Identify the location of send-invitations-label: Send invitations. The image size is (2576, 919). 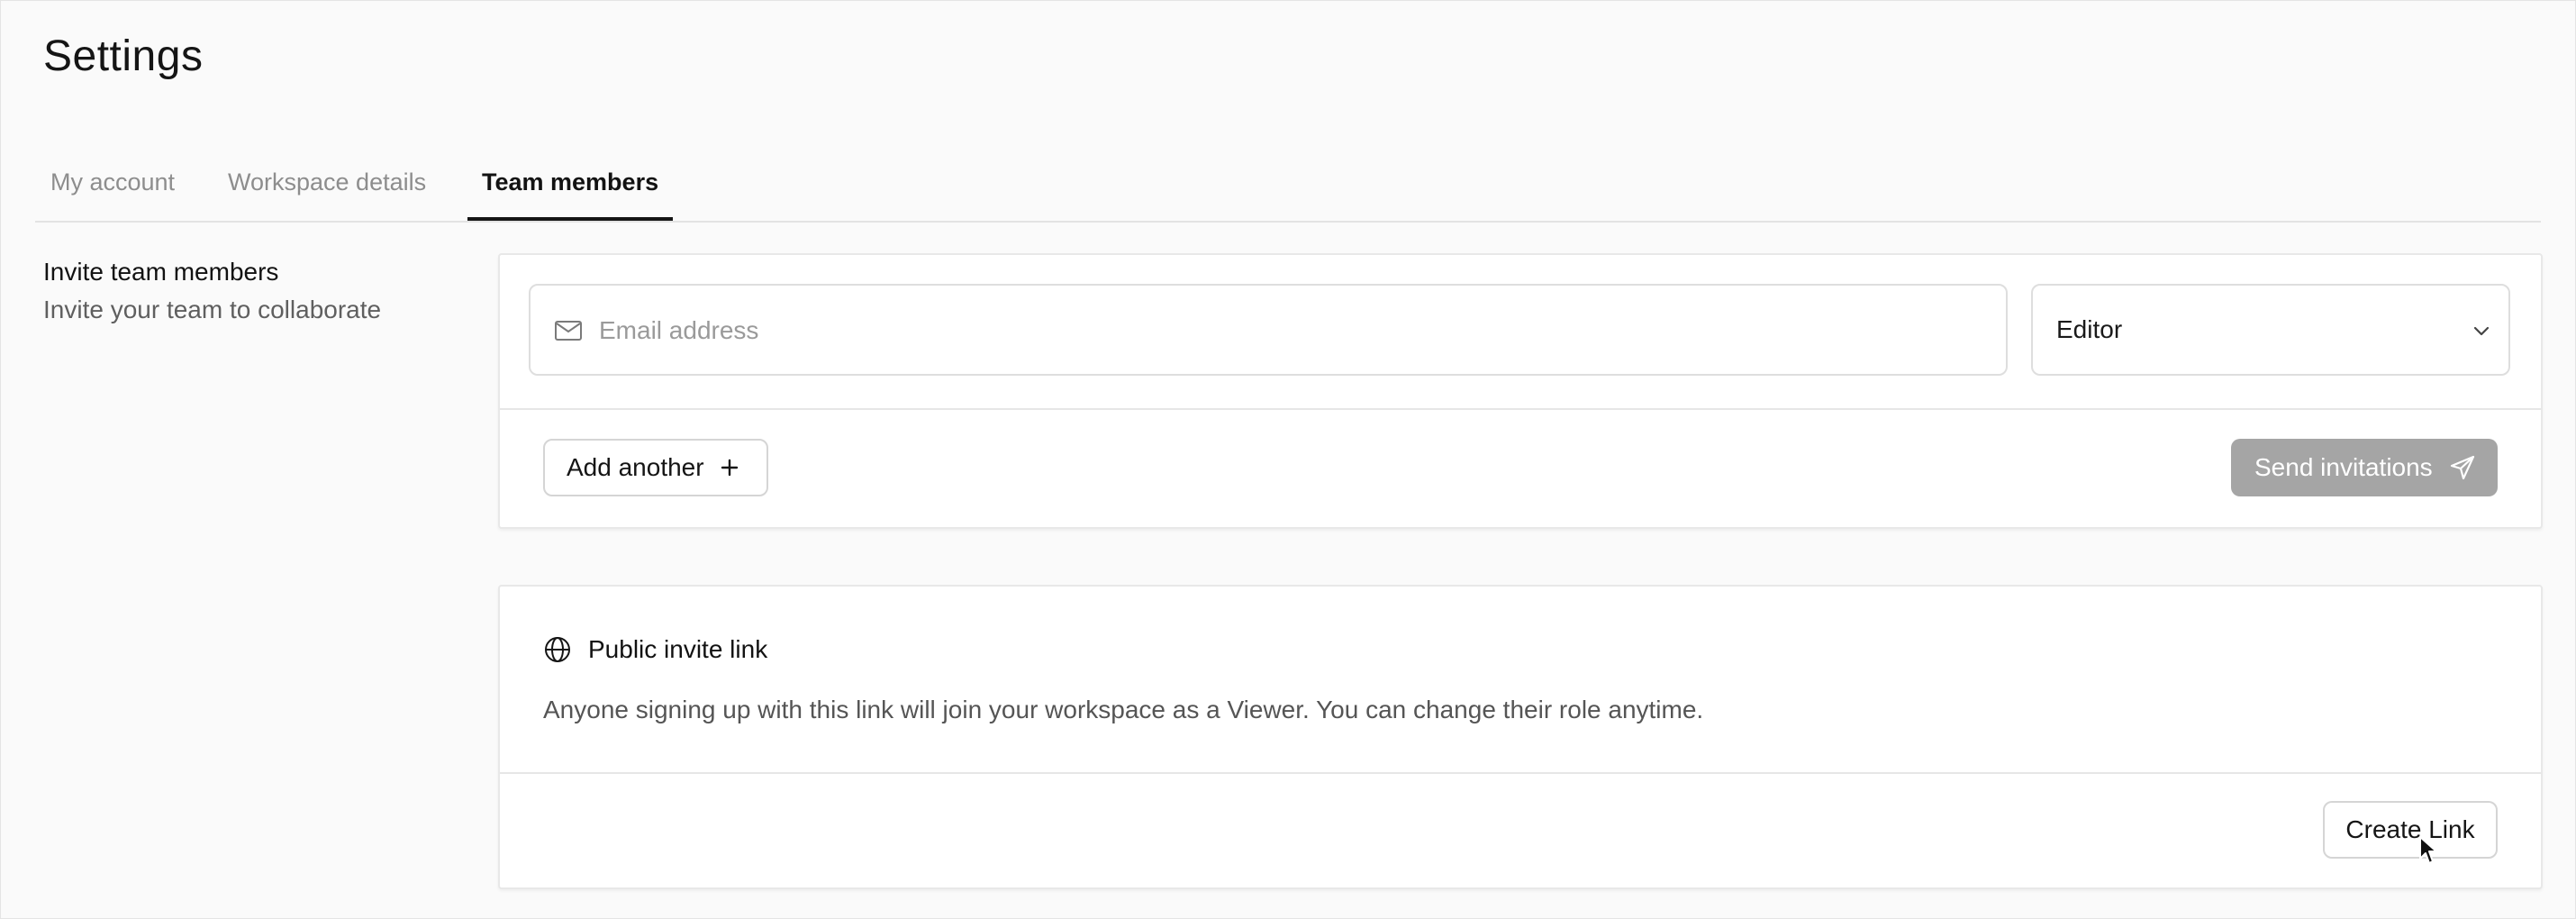
(2343, 467).